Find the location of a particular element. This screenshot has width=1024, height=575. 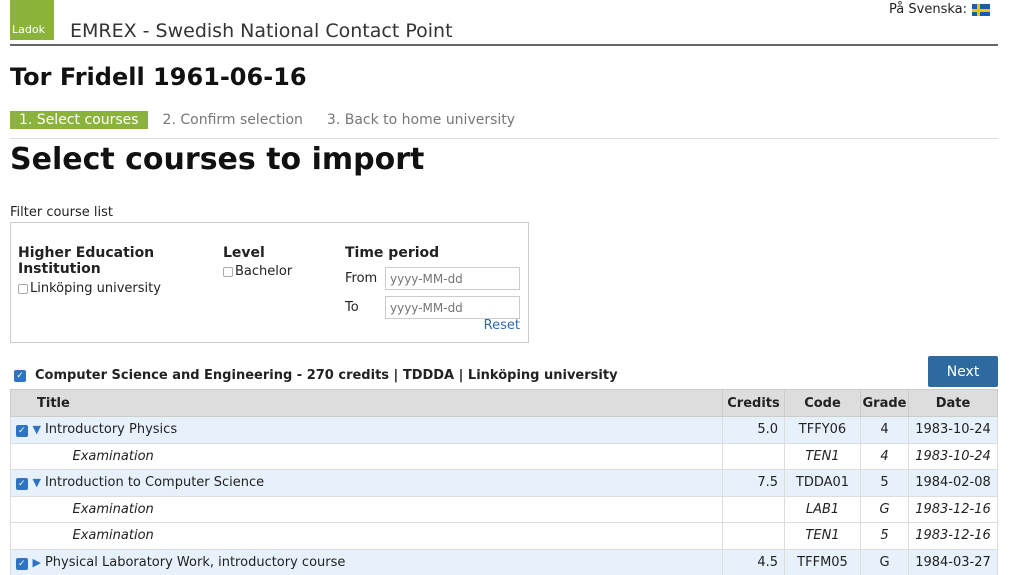

code-cell: LAB1 is located at coordinates (822, 509).